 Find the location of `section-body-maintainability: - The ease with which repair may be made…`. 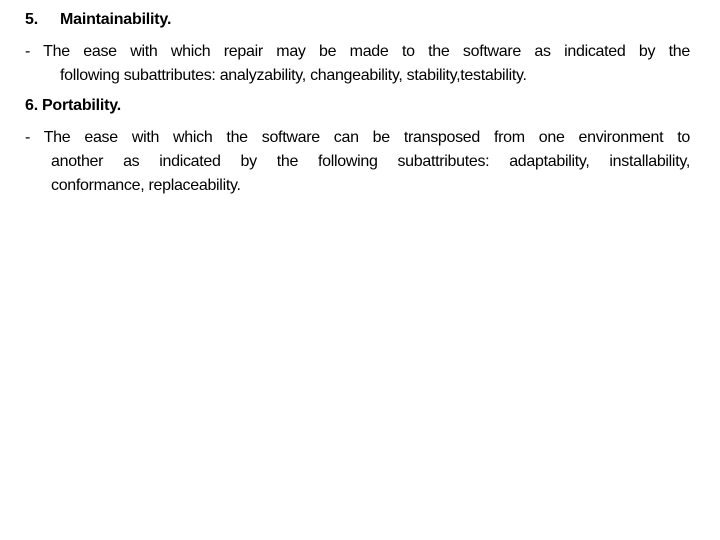

section-body-maintainability: - The ease with which repair may be made… is located at coordinates (357, 64).